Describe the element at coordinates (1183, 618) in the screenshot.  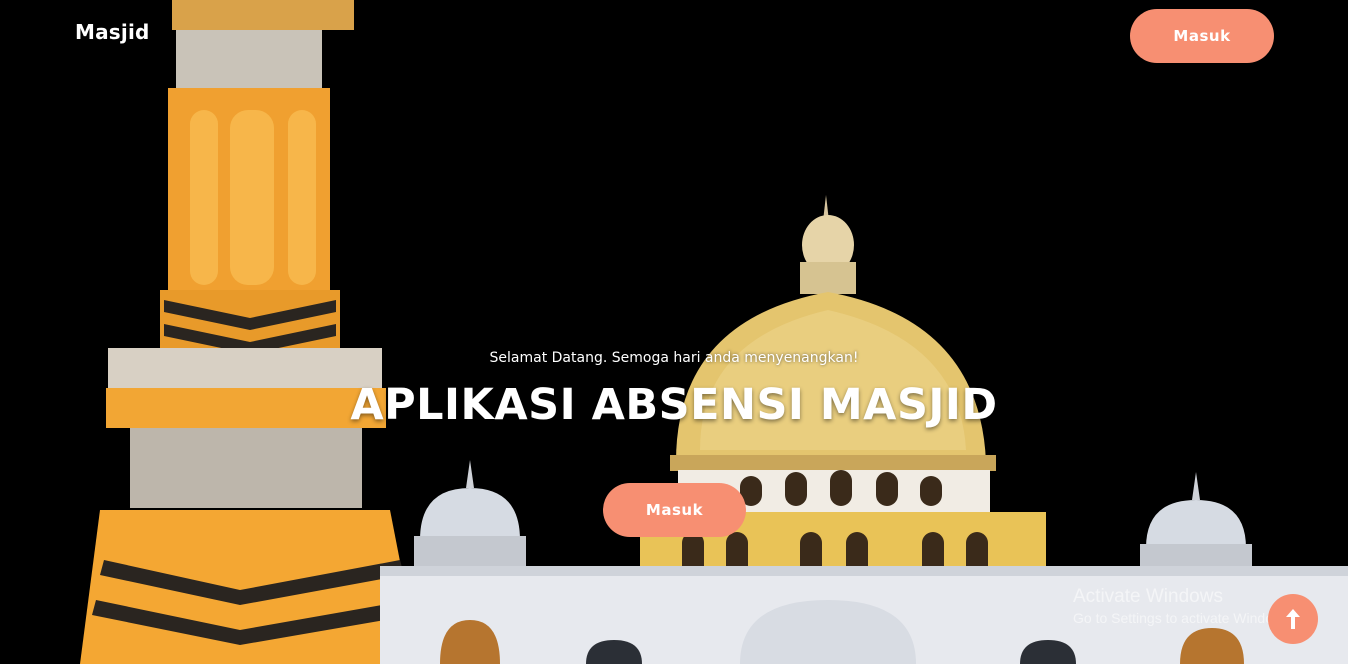
I see `watermark-subtitle: Go to Settings to activate Windows.` at that location.